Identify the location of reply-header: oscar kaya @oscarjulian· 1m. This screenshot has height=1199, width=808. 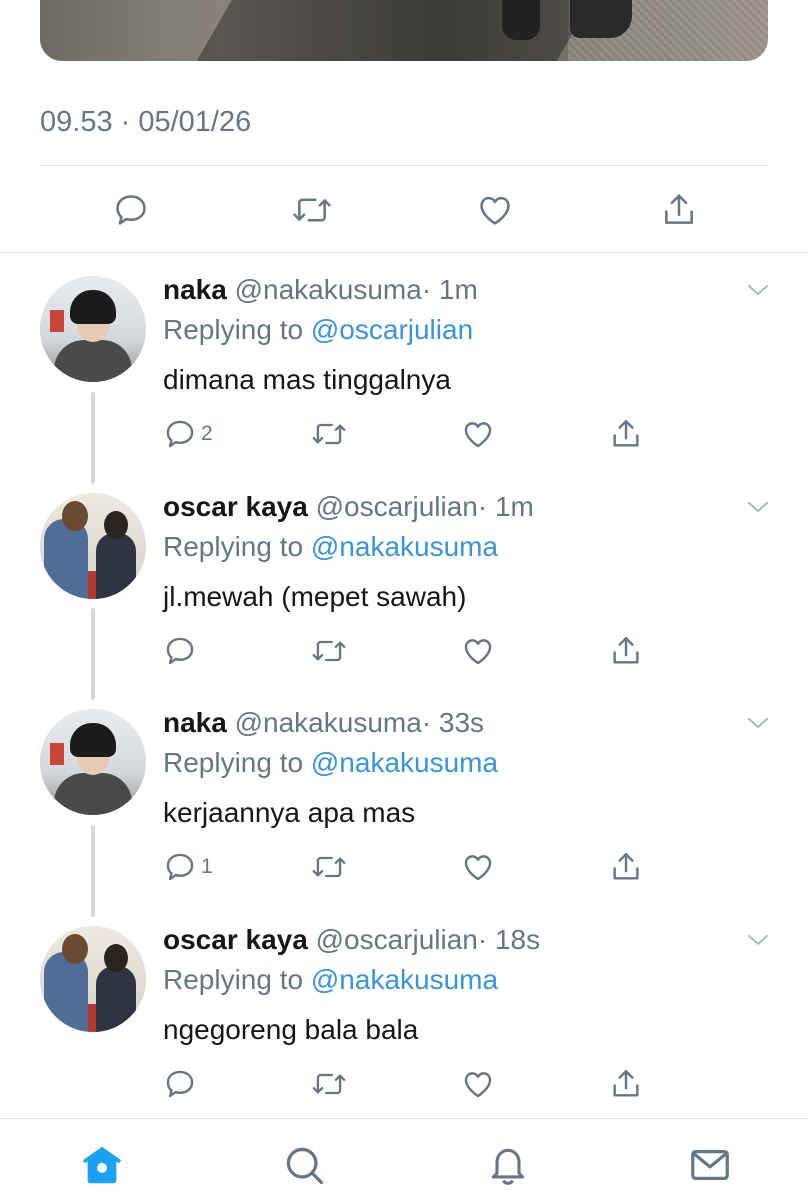
(348, 507).